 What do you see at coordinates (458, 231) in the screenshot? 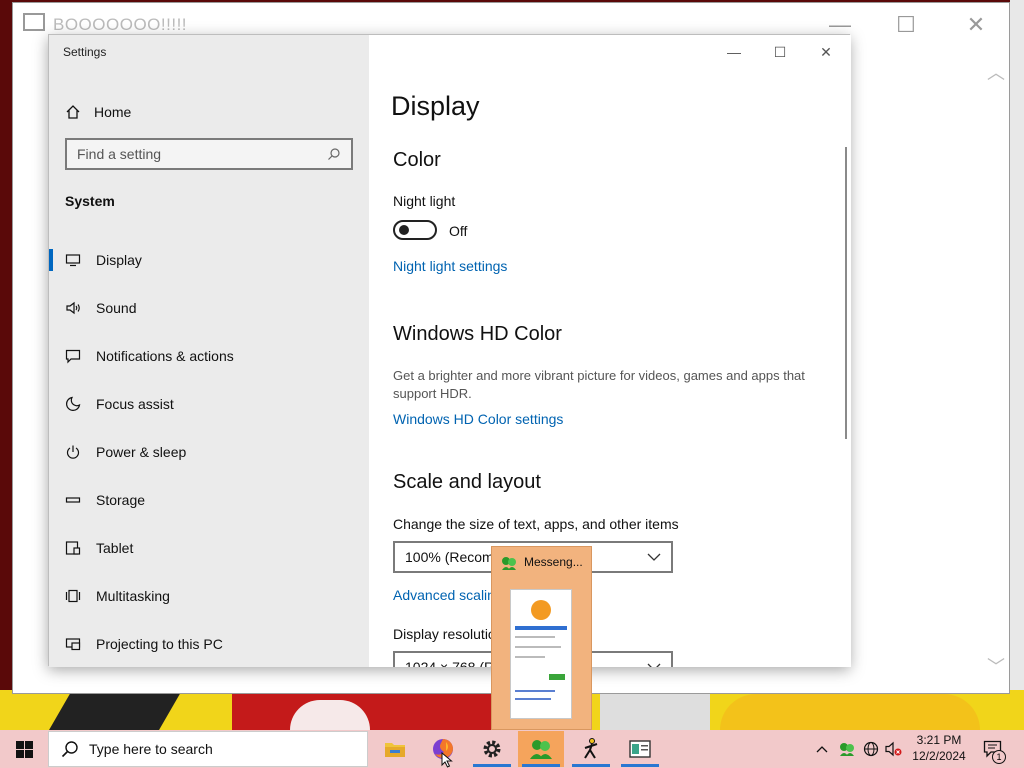
I see `night-light-state: Off` at bounding box center [458, 231].